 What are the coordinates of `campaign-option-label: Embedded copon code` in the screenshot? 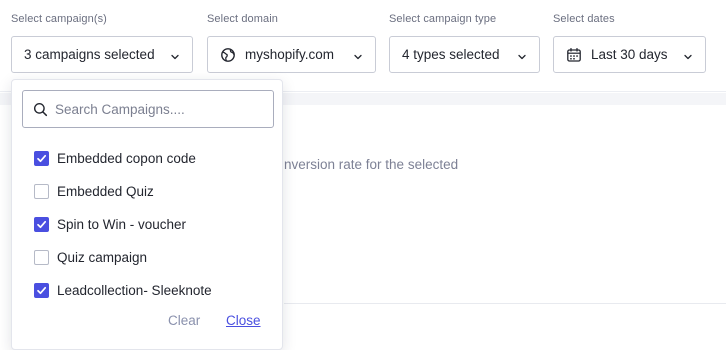 It's located at (126, 158).